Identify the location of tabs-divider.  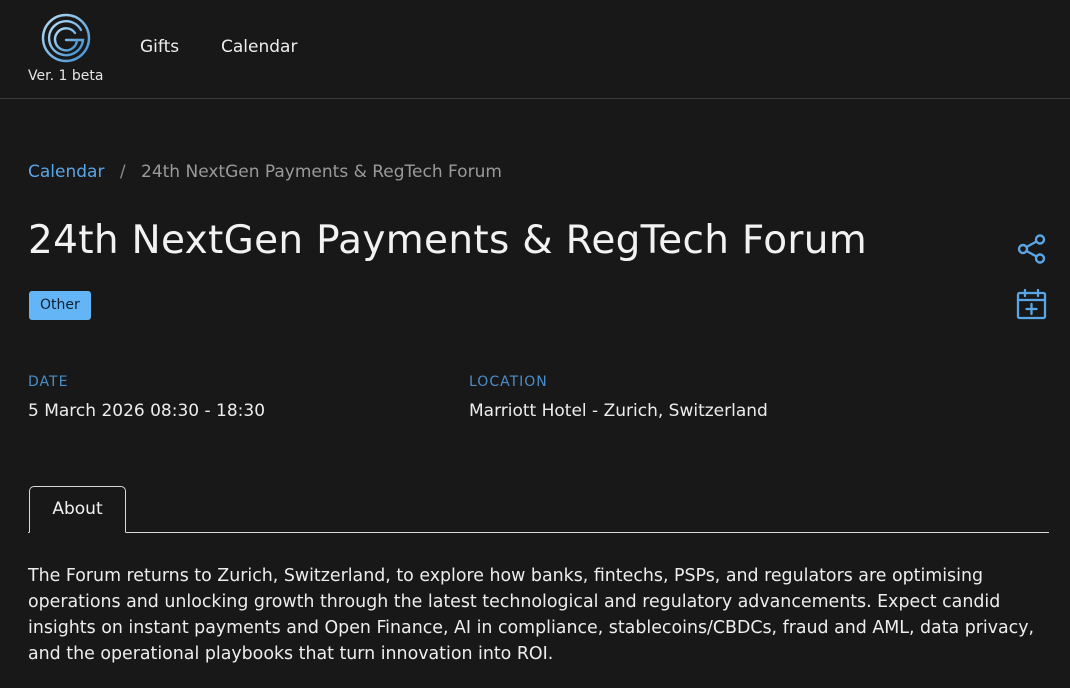
(538, 532).